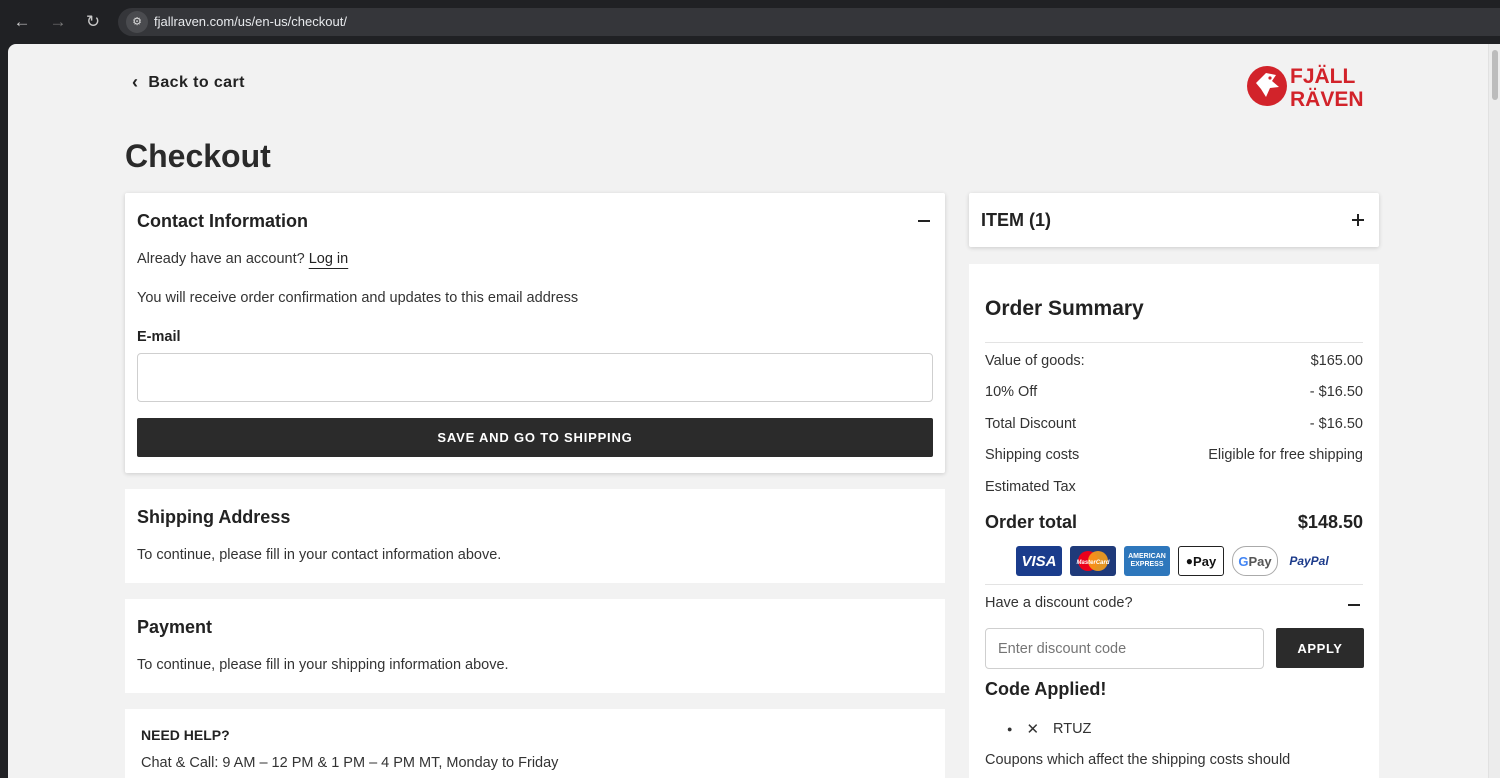 The width and height of the screenshot is (1500, 778). Describe the element at coordinates (1323, 76) in the screenshot. I see `logo-line1: FJÄLL` at that location.